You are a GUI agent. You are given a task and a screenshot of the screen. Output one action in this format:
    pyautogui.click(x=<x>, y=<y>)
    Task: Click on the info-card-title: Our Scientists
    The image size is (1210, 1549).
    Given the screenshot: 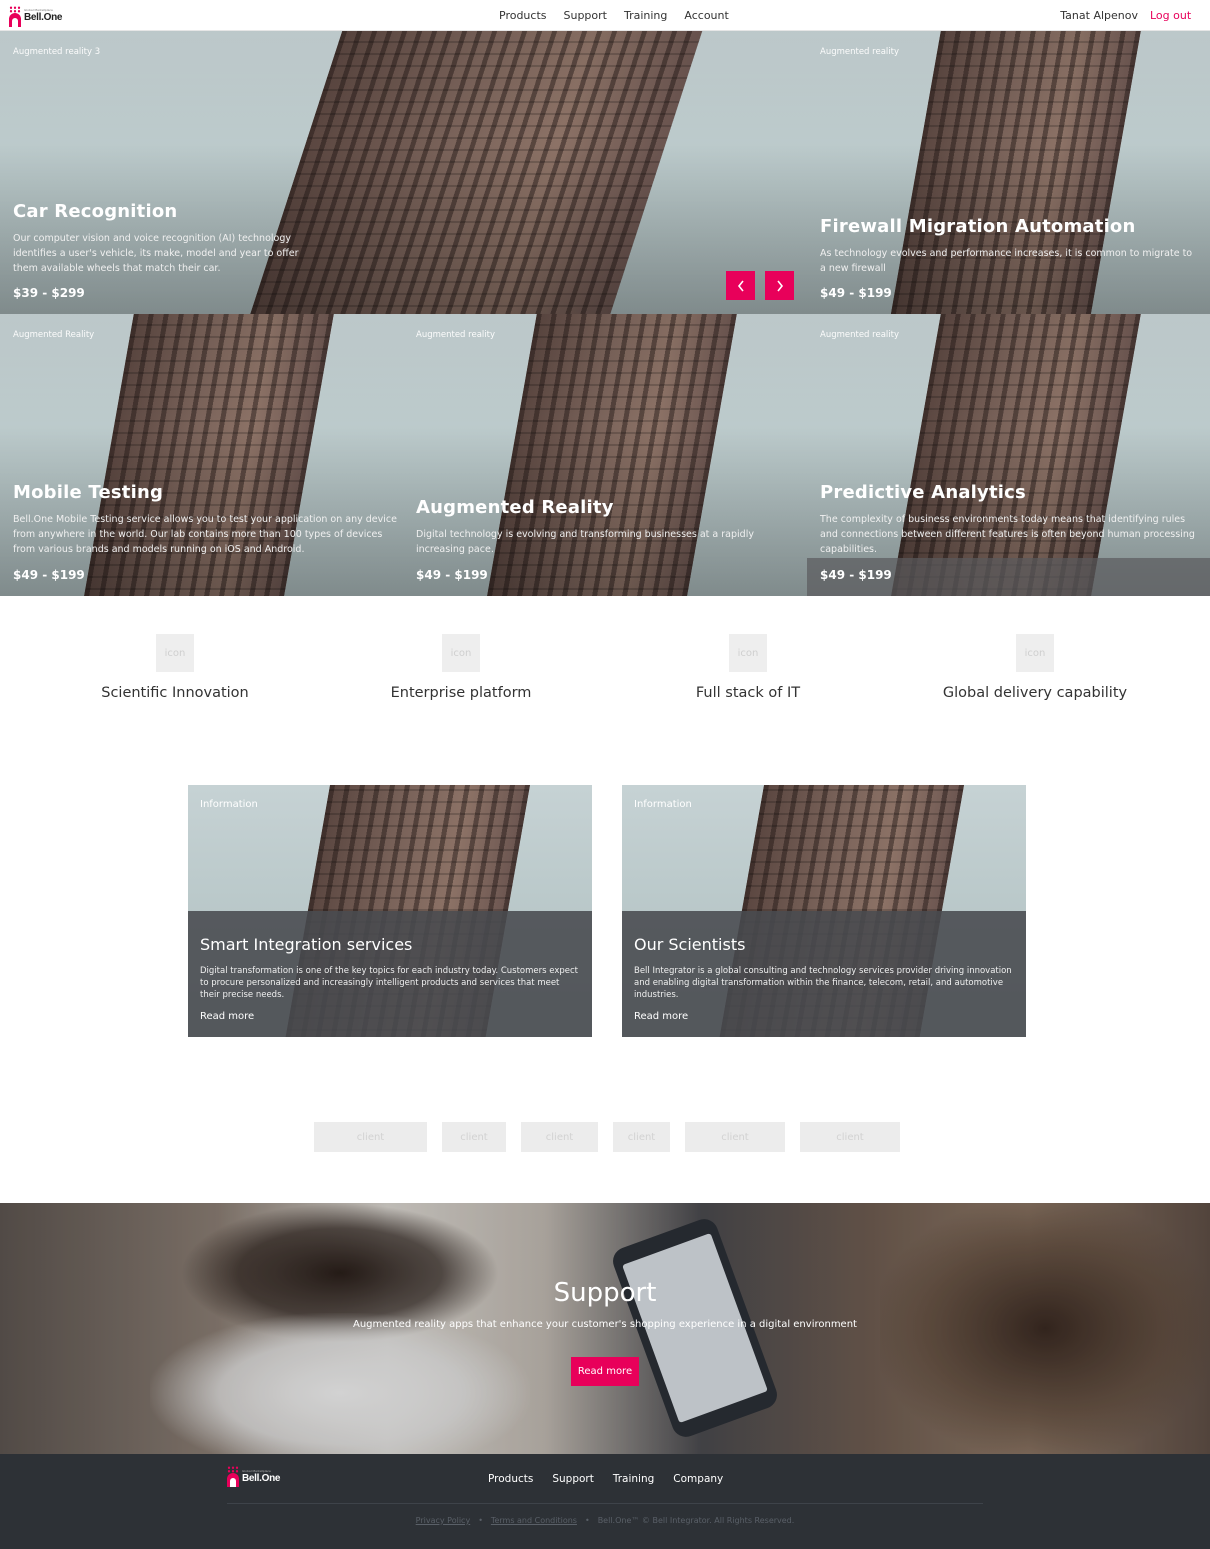 What is the action you would take?
    pyautogui.click(x=690, y=944)
    